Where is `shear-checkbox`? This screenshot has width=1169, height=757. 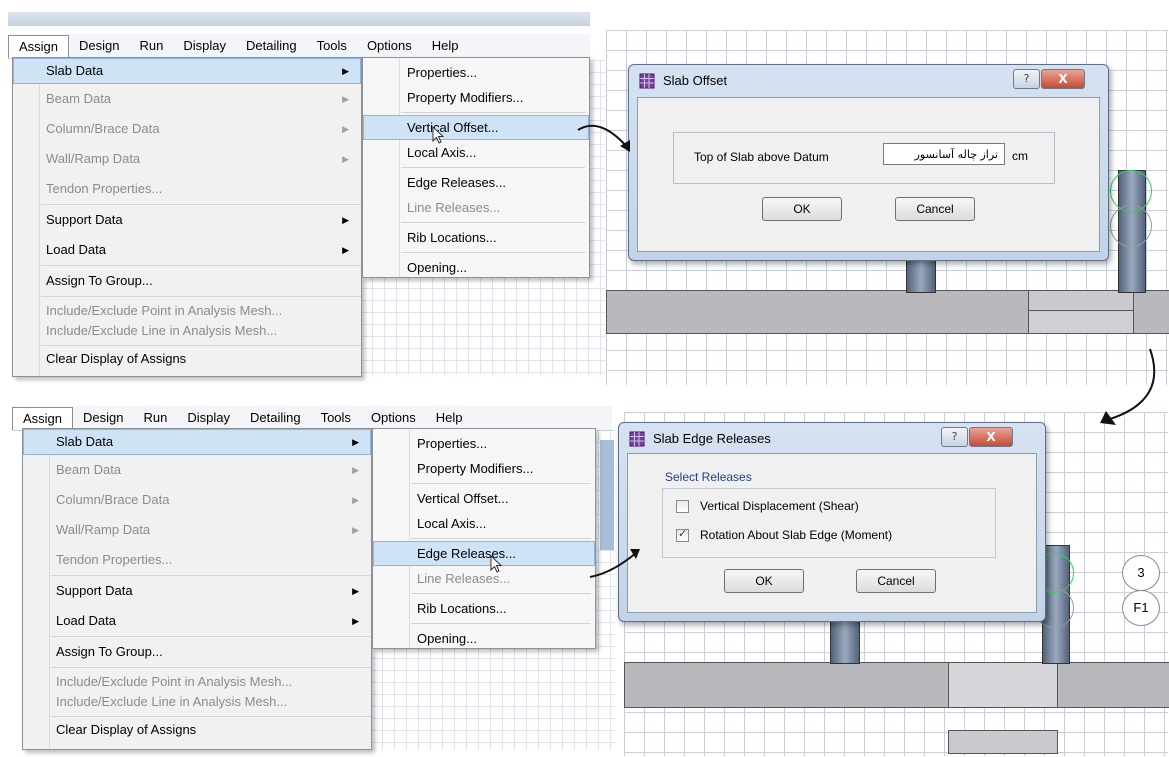 shear-checkbox is located at coordinates (682, 506).